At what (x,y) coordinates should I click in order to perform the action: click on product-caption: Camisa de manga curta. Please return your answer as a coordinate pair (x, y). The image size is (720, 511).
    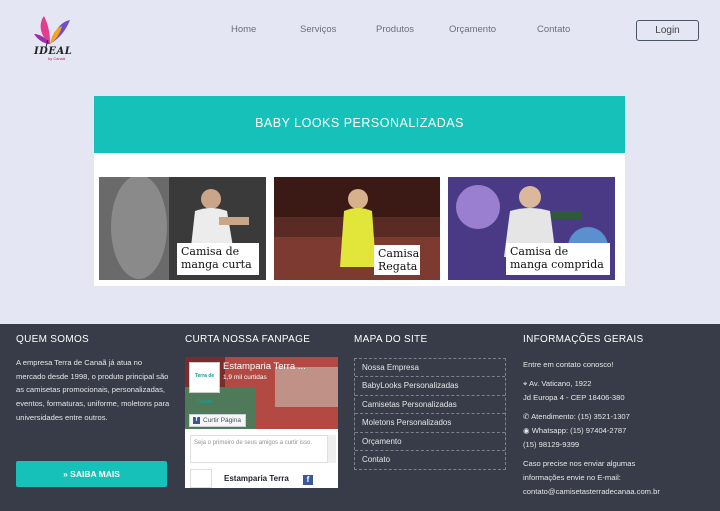
    Looking at the image, I should click on (218, 259).